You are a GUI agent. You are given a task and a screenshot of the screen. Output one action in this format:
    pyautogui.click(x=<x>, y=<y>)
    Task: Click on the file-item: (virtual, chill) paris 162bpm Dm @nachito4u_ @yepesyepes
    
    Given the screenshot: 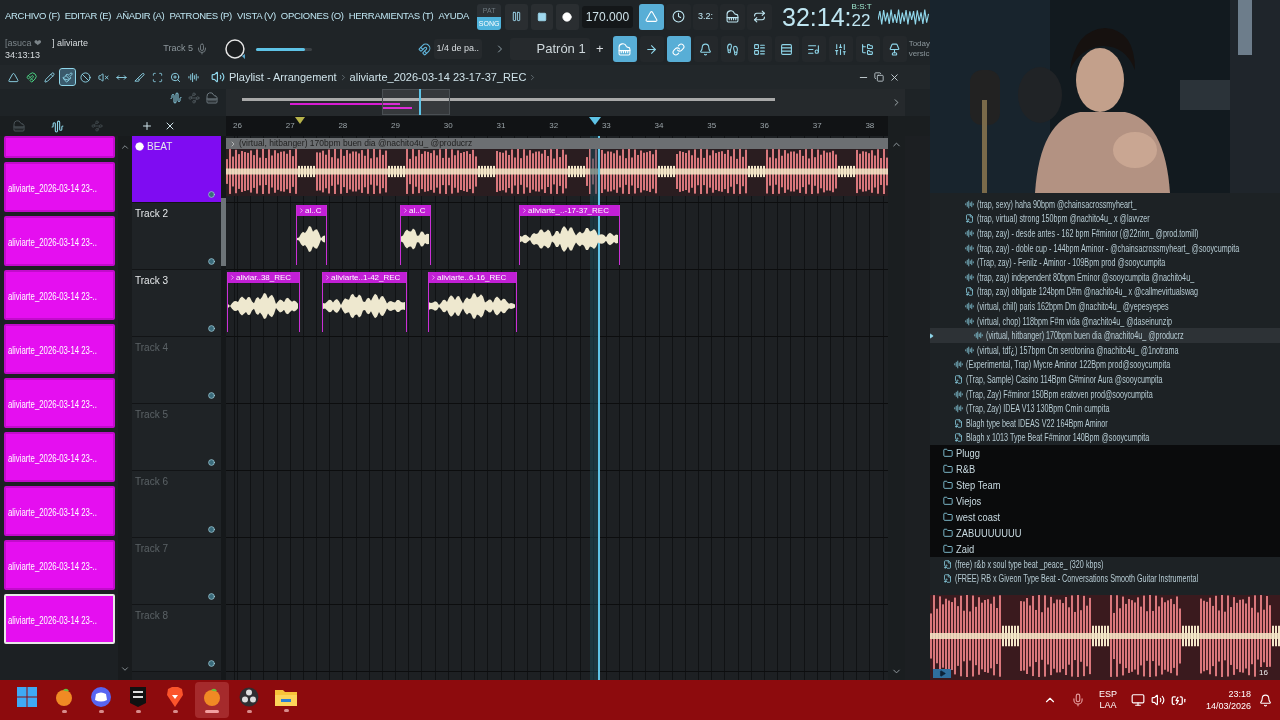 What is the action you would take?
    pyautogui.click(x=1105, y=306)
    